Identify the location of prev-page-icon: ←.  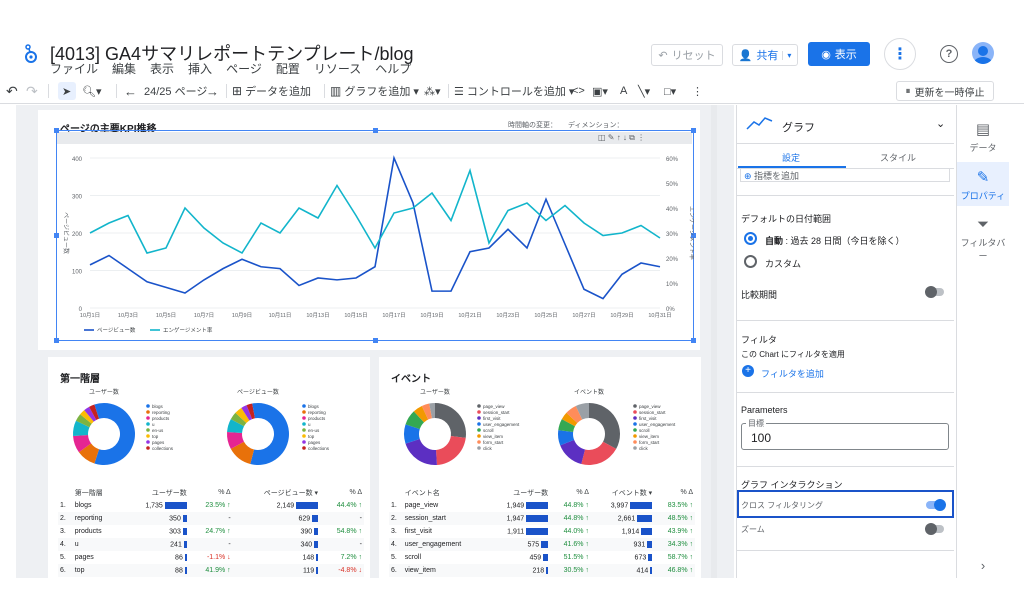
(130, 91).